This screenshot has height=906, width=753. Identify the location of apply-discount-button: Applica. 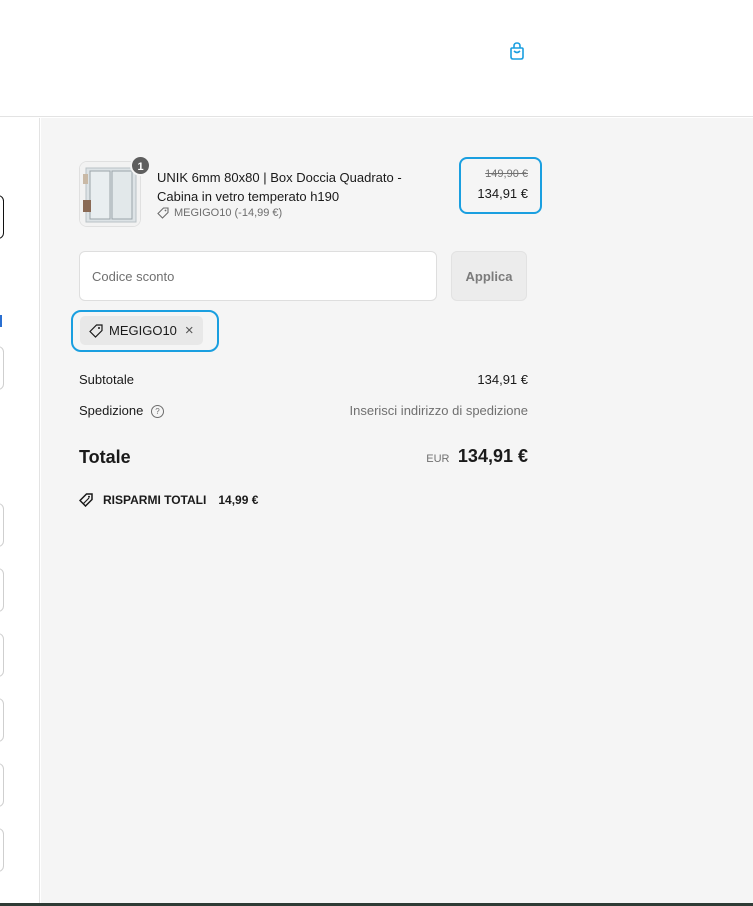
(489, 276).